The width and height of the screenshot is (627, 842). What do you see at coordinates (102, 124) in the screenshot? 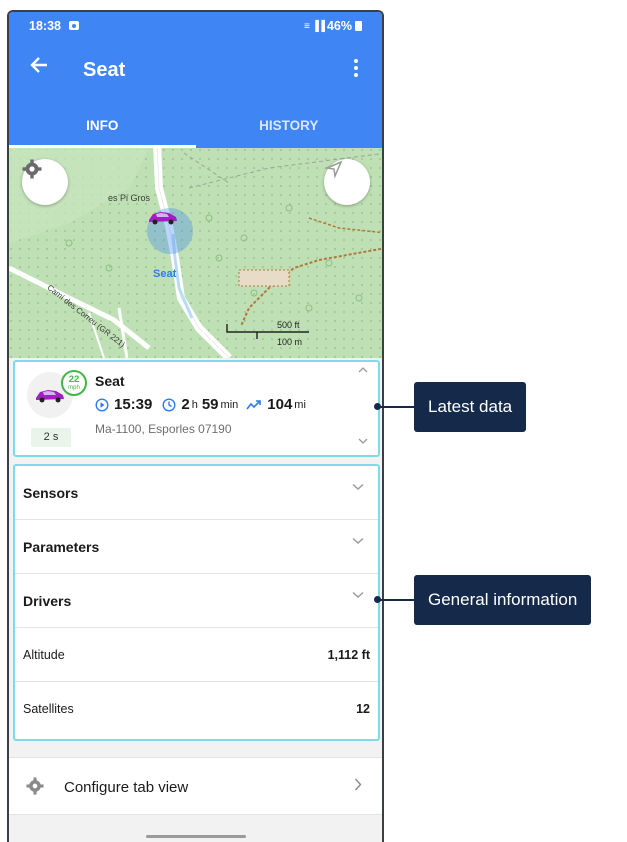
I see `tab-info: INFO` at bounding box center [102, 124].